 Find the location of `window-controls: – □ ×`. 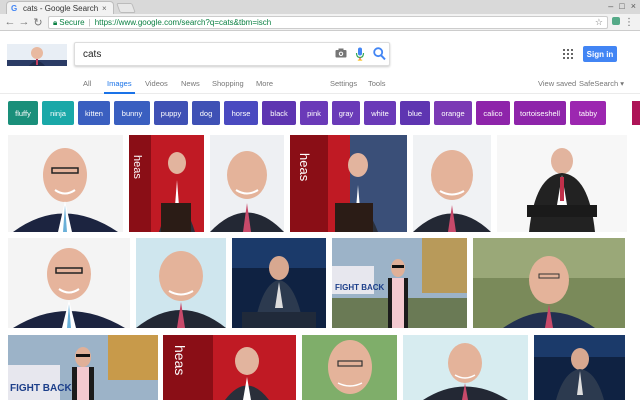

window-controls: – □ × is located at coordinates (622, 6).